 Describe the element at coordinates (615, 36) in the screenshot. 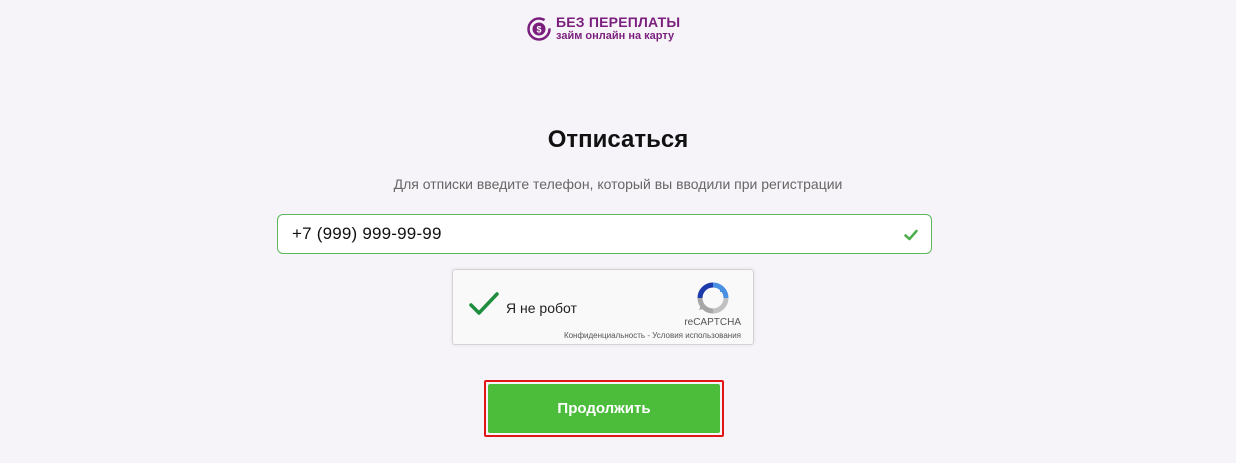

I see `brand-tagline: займ онлайн на карту` at that location.